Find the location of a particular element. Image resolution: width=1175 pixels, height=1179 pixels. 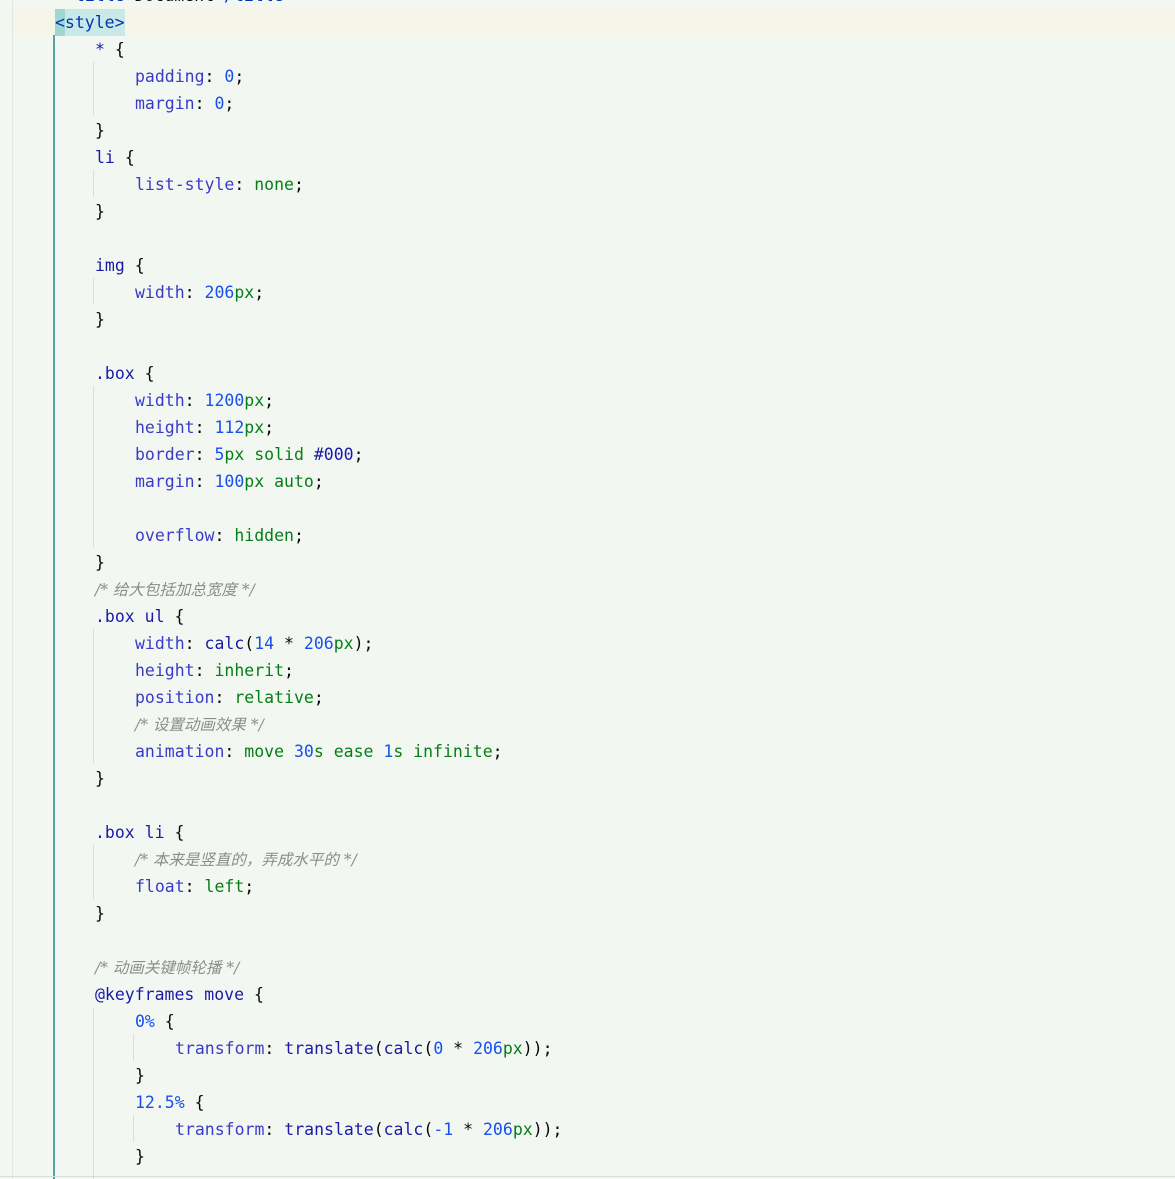

code-line: height: 112px; is located at coordinates (204, 427).